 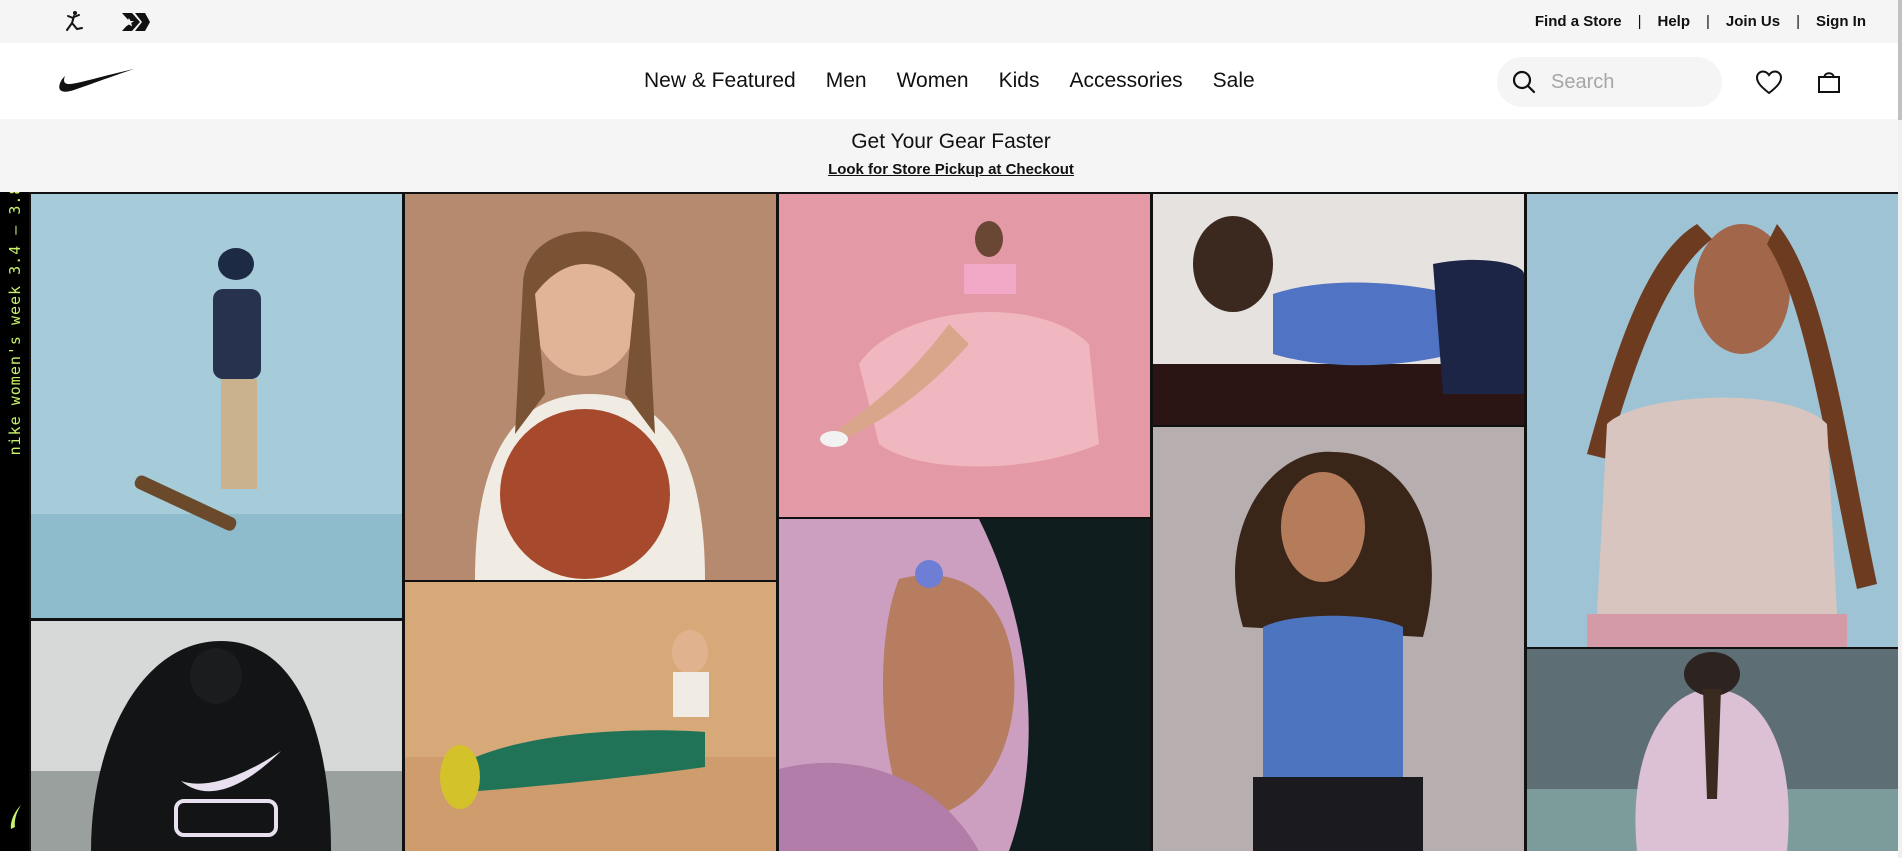 I want to click on nav-new-featured: New & Featured, so click(x=720, y=81).